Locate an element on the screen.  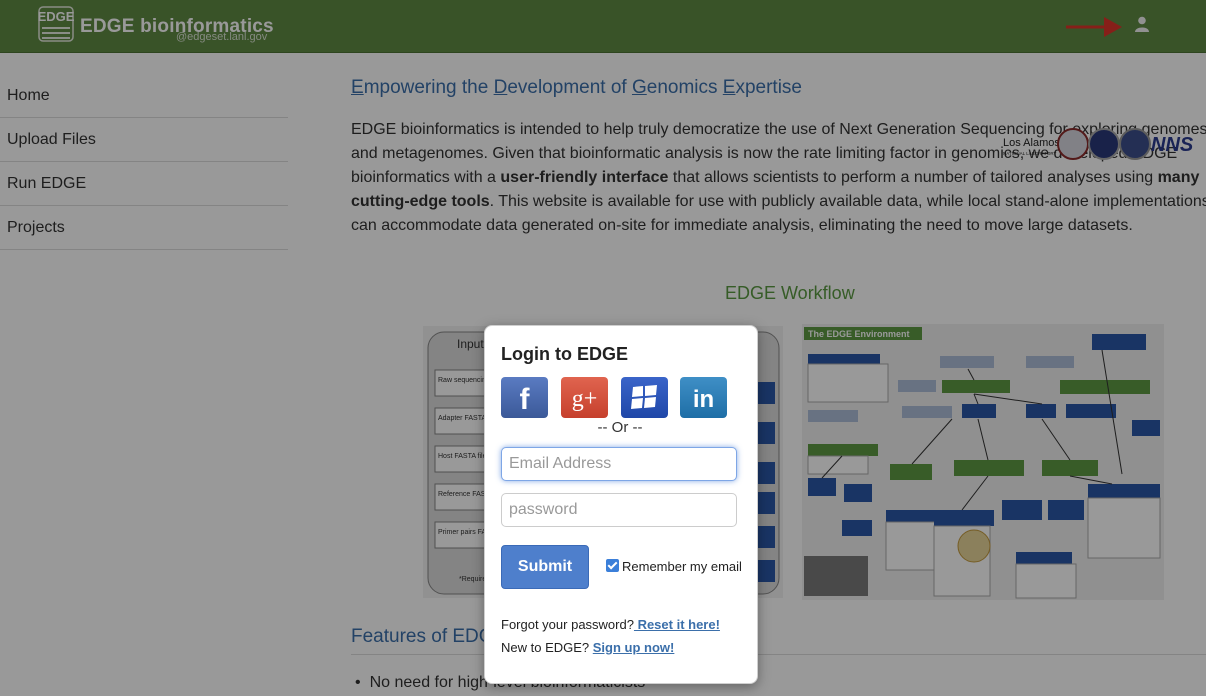
reset-password-link: Reset it here! is located at coordinates (677, 624).